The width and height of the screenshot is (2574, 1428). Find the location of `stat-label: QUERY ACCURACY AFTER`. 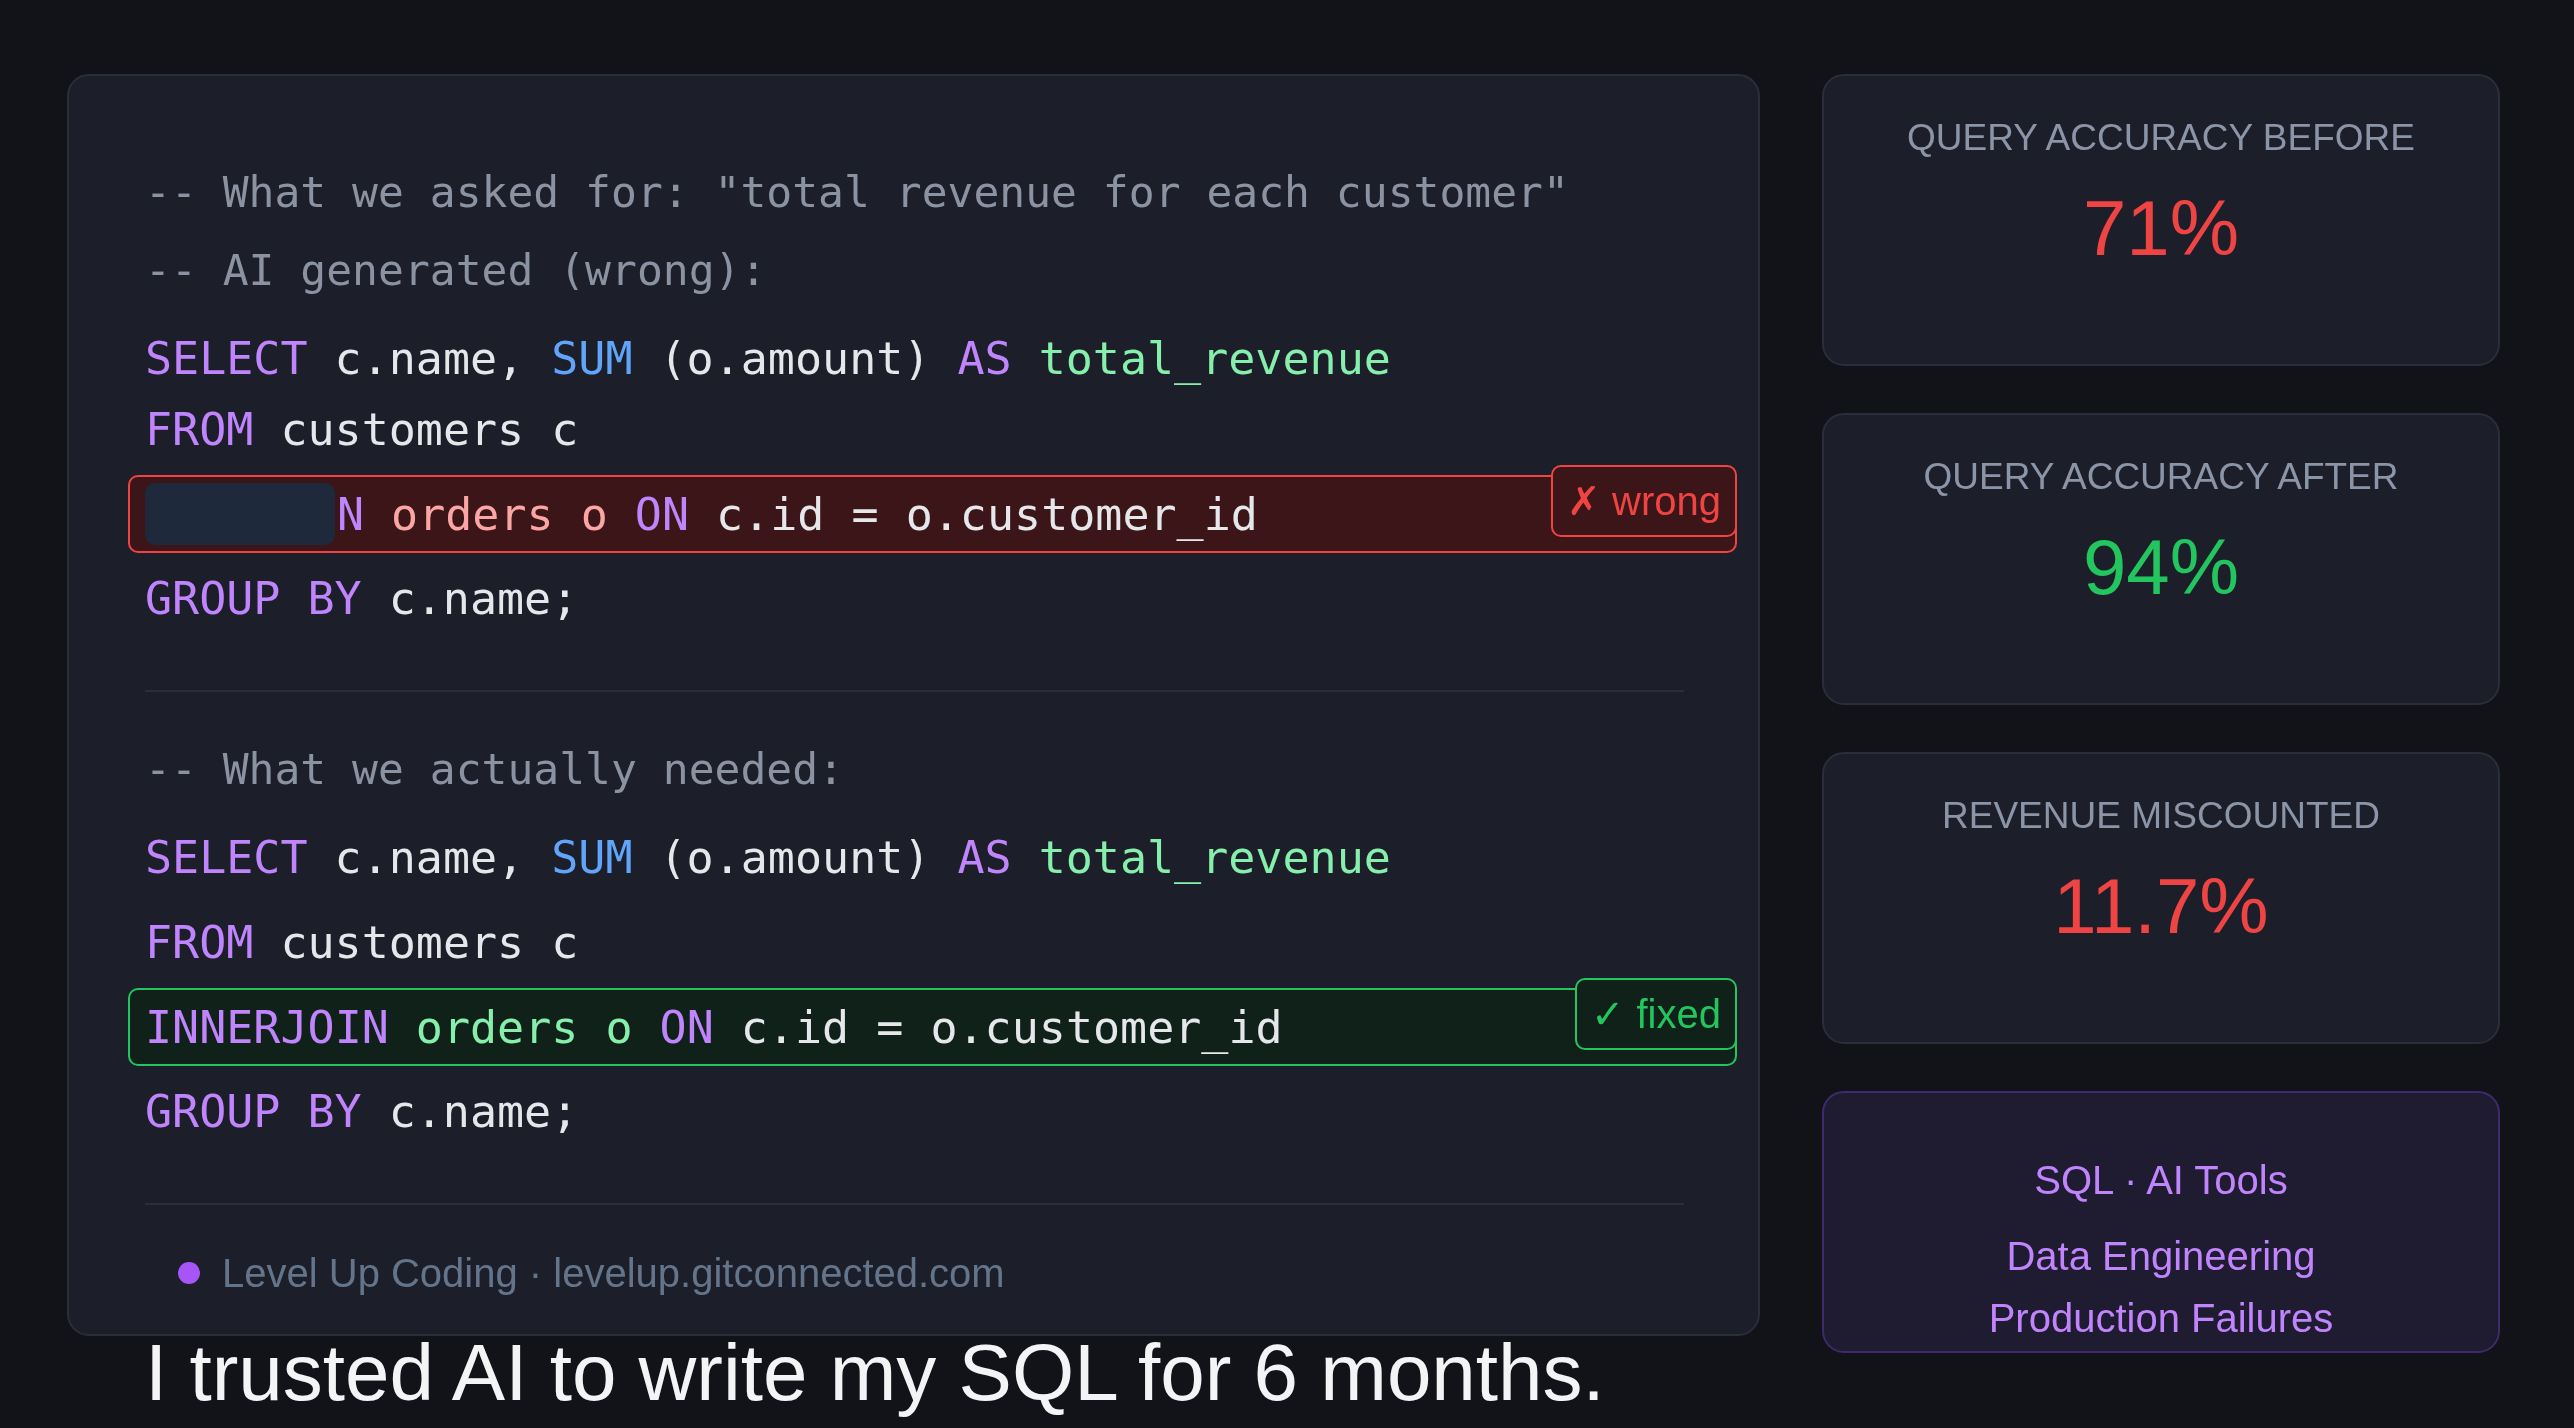

stat-label: QUERY ACCURACY AFTER is located at coordinates (2161, 477).